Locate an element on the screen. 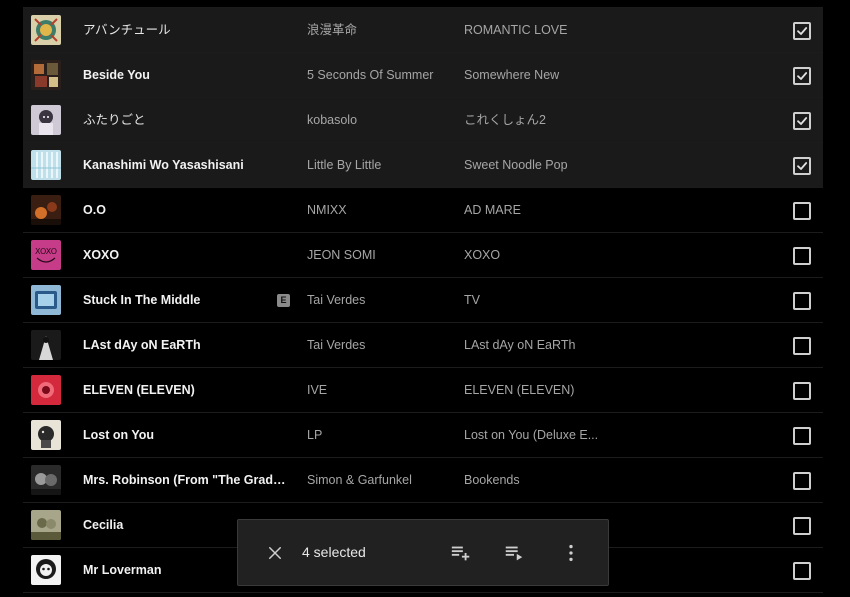 The height and width of the screenshot is (597, 850). track-row: O.O NMIXX AD MARE is located at coordinates (423, 210).